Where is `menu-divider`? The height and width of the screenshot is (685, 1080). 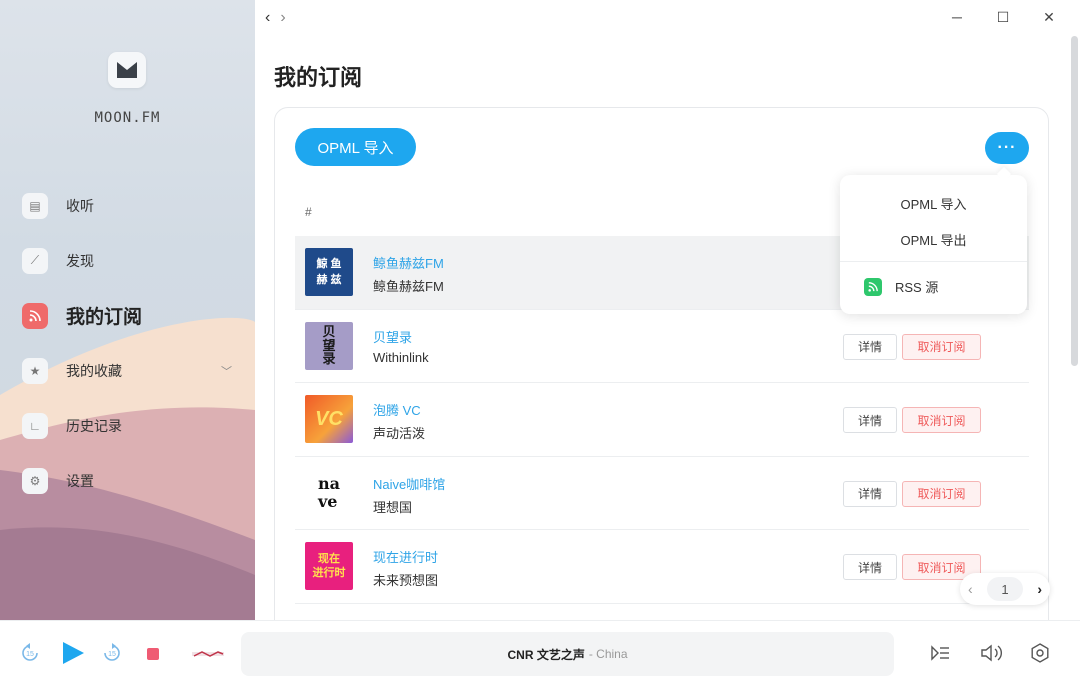
menu-divider is located at coordinates (933, 261).